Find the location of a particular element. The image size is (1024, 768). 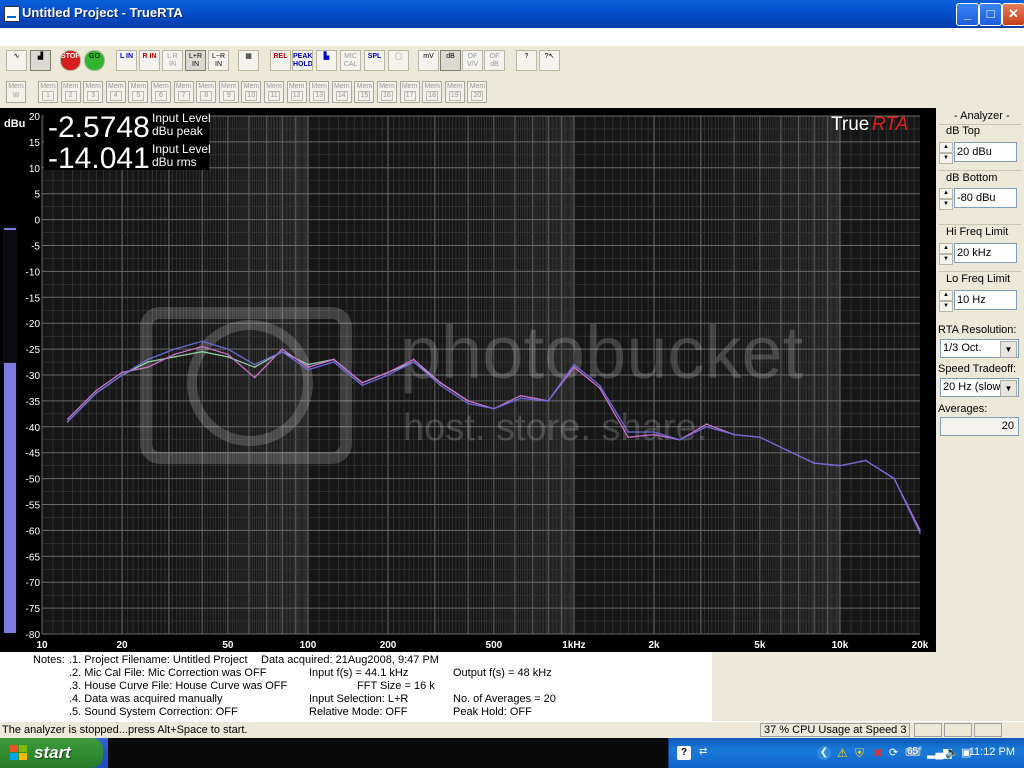

mem-3-button: Mem 3 is located at coordinates (93, 92).